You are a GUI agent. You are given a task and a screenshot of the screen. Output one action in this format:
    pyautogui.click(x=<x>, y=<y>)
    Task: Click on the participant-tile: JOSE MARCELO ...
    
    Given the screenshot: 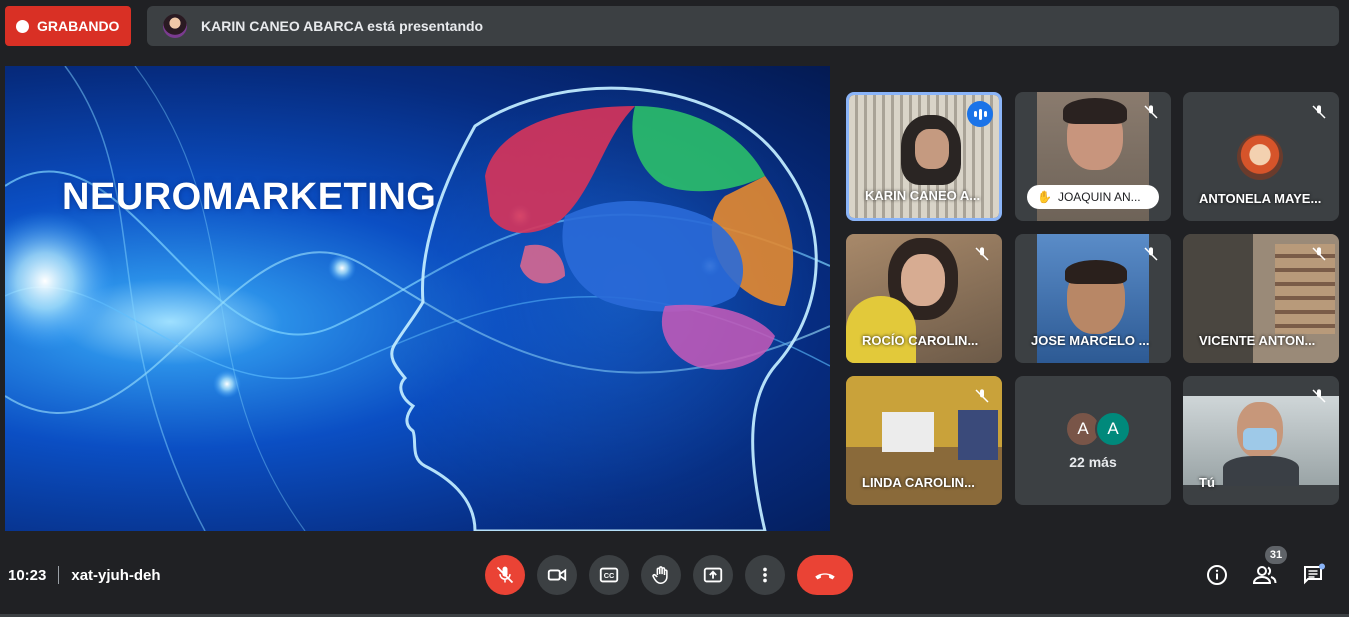 What is the action you would take?
    pyautogui.click(x=1093, y=298)
    